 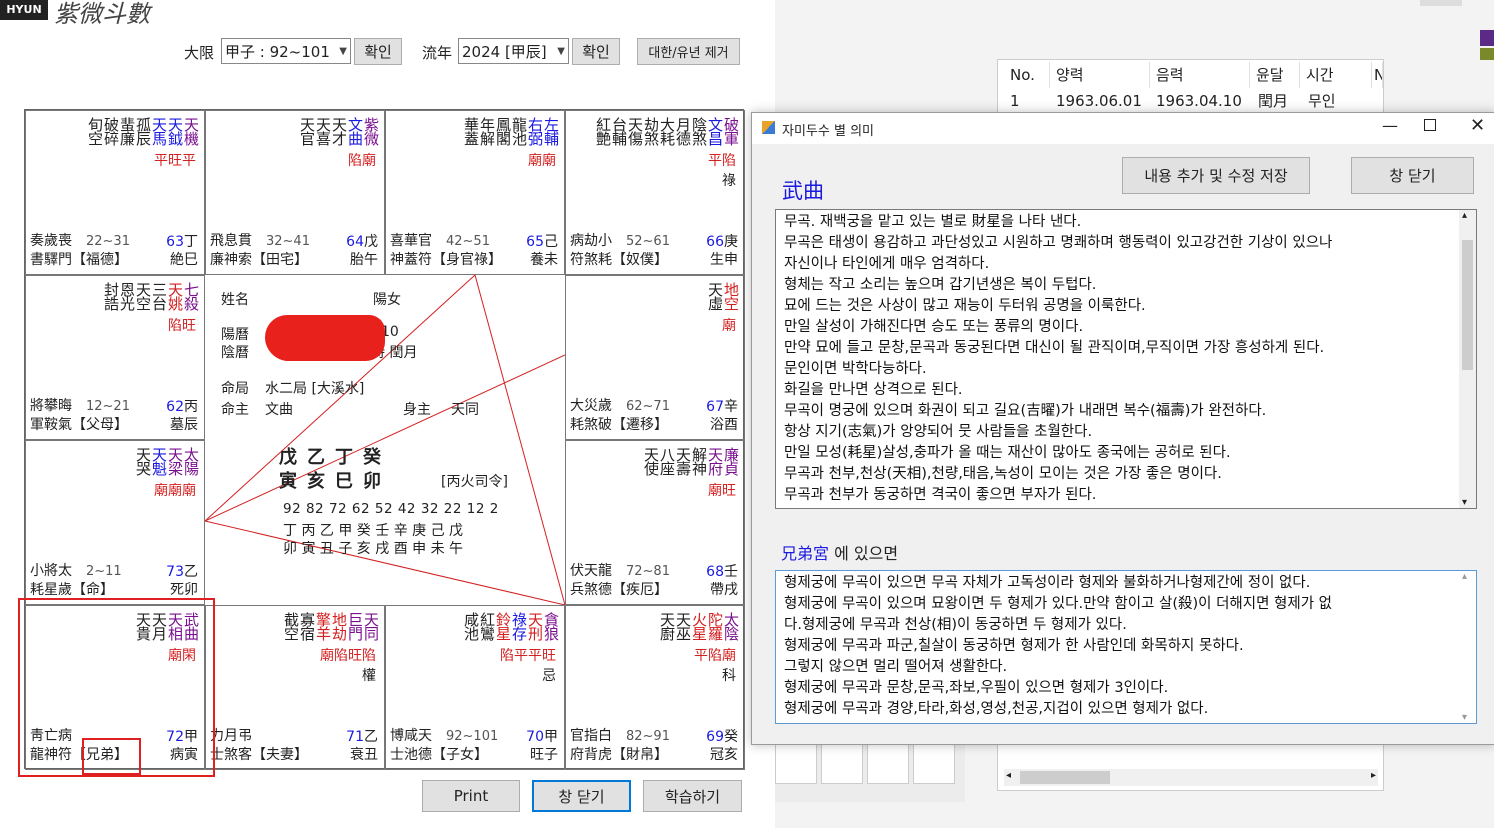 What do you see at coordinates (688, 51) in the screenshot?
I see `remove-daehan-yunyear-button: 대한/유년 제거` at bounding box center [688, 51].